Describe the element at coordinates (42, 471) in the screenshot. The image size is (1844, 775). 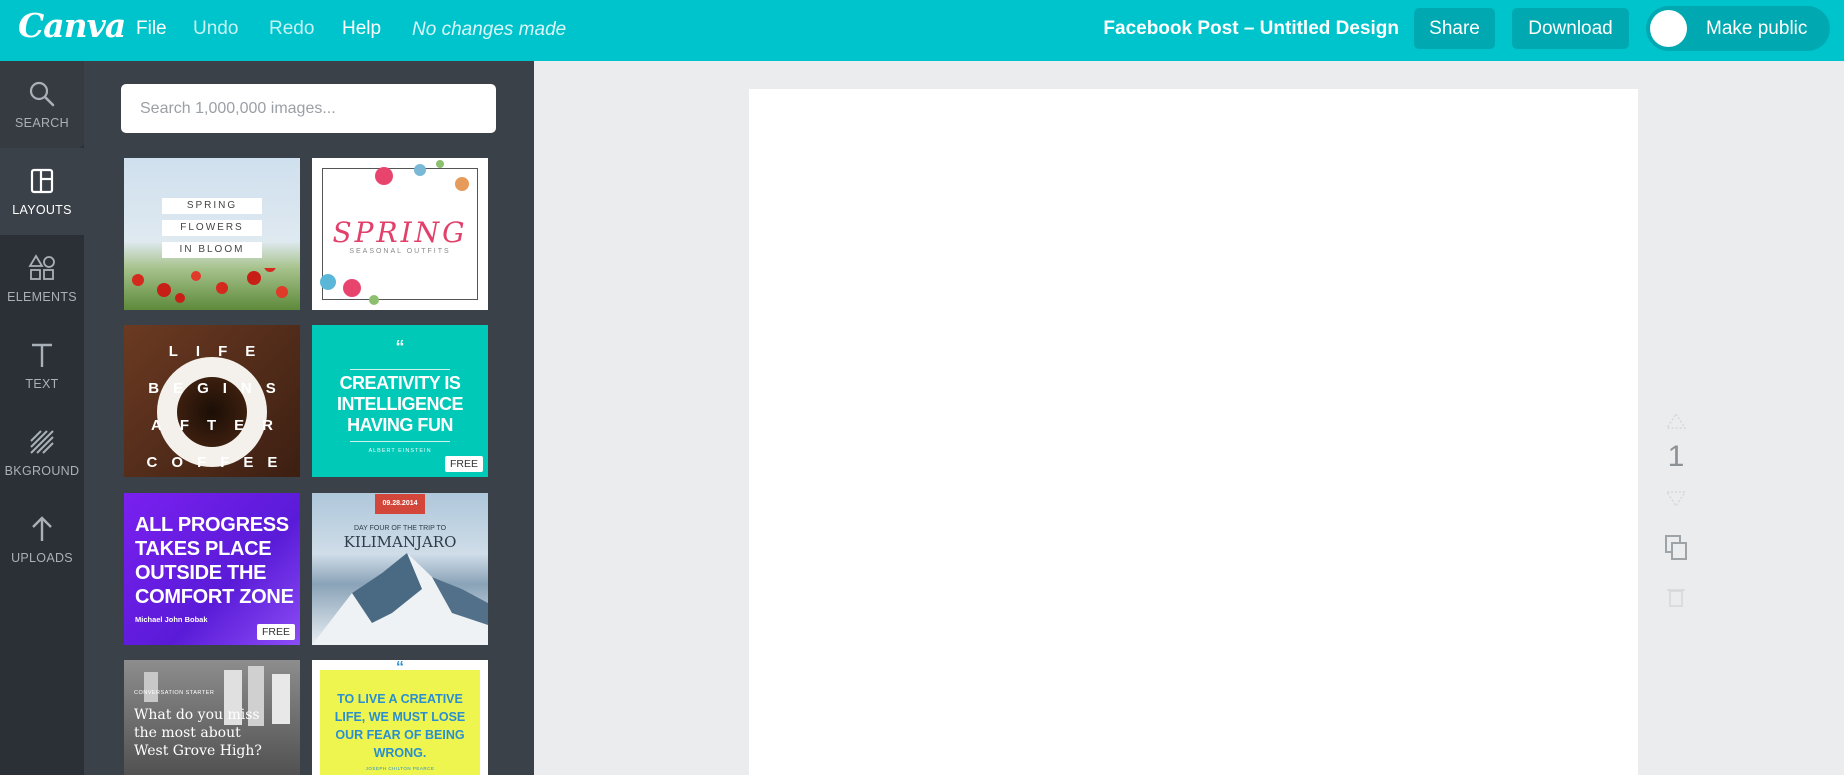
I see `sidebar-item-label: BKGROUND` at that location.